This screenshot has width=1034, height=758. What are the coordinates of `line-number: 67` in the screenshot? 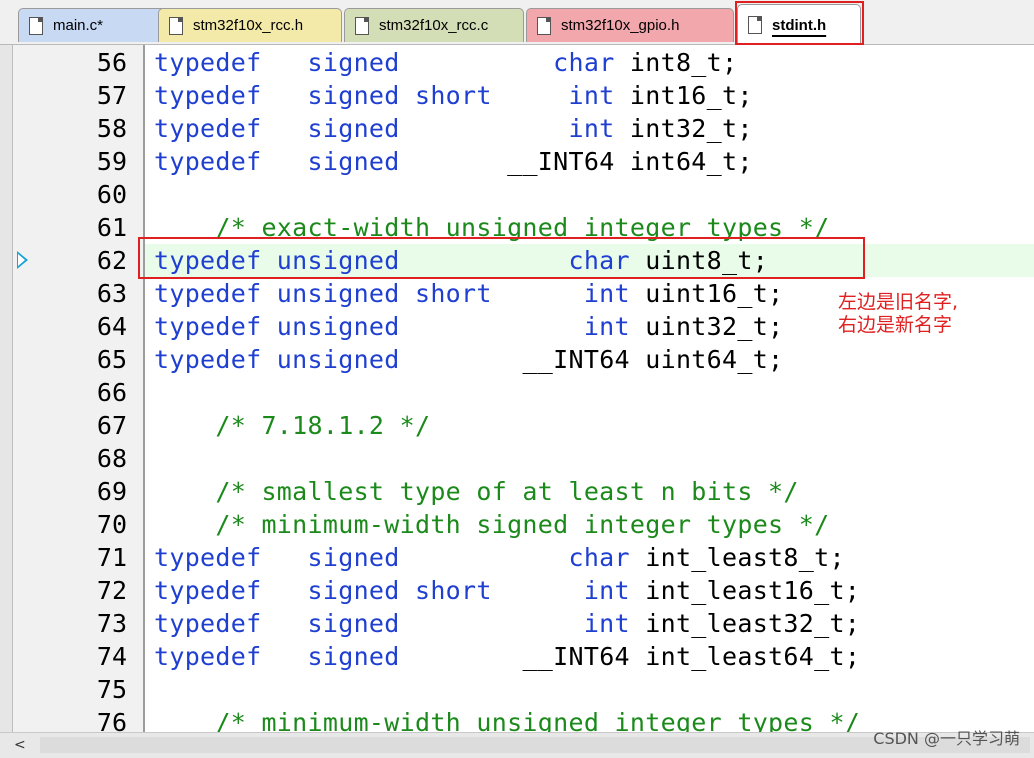 It's located at (111, 425).